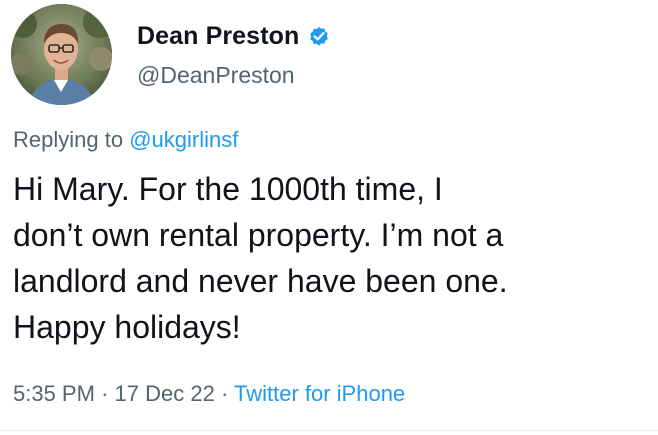 This screenshot has height=435, width=658. What do you see at coordinates (218, 36) in the screenshot?
I see `display-name: Dean Preston` at bounding box center [218, 36].